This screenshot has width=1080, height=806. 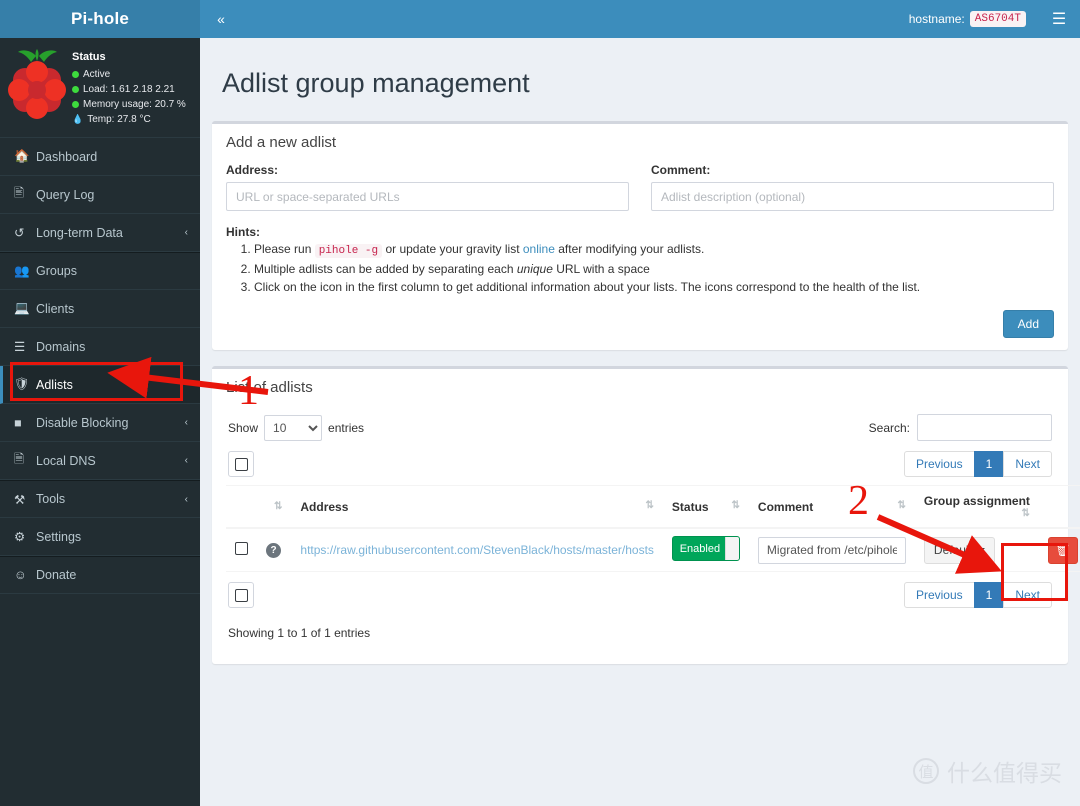 I want to click on cell-info: ?, so click(x=274, y=549).